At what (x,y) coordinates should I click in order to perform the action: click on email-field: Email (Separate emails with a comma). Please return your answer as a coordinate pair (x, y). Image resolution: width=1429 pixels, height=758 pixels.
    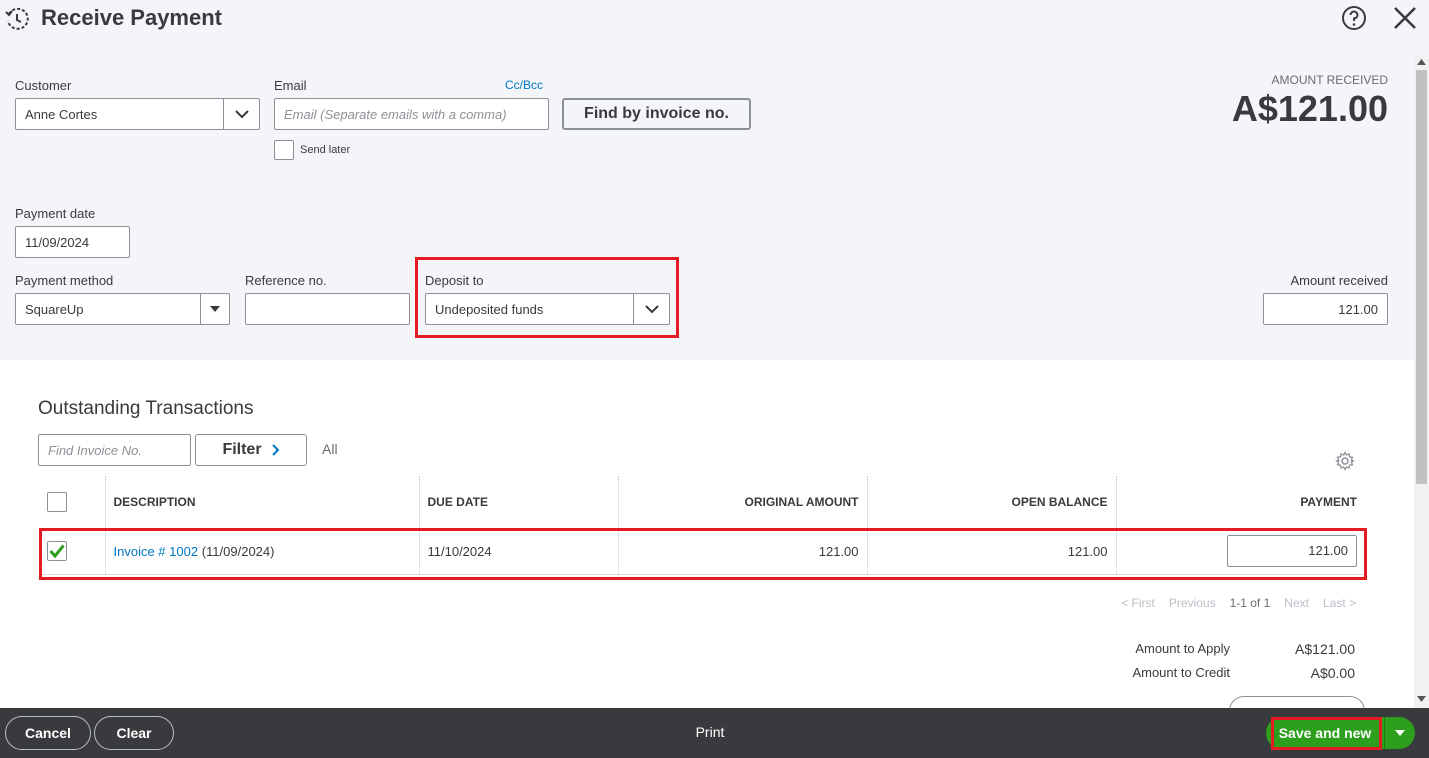
    Looking at the image, I should click on (411, 114).